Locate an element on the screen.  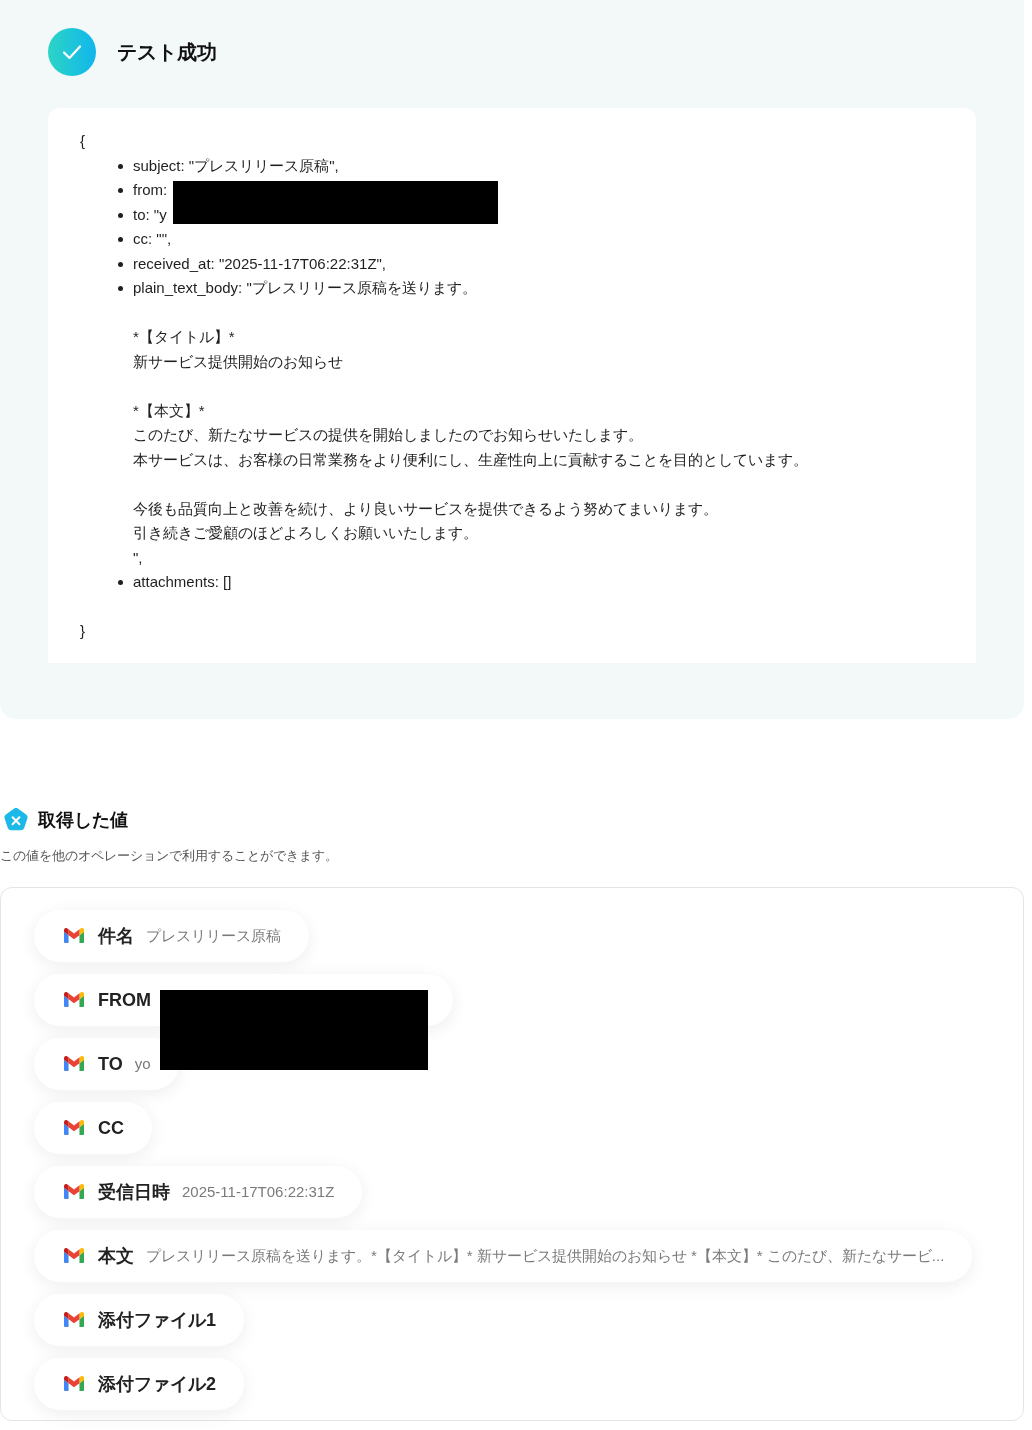
code-brace: } is located at coordinates (82, 631).